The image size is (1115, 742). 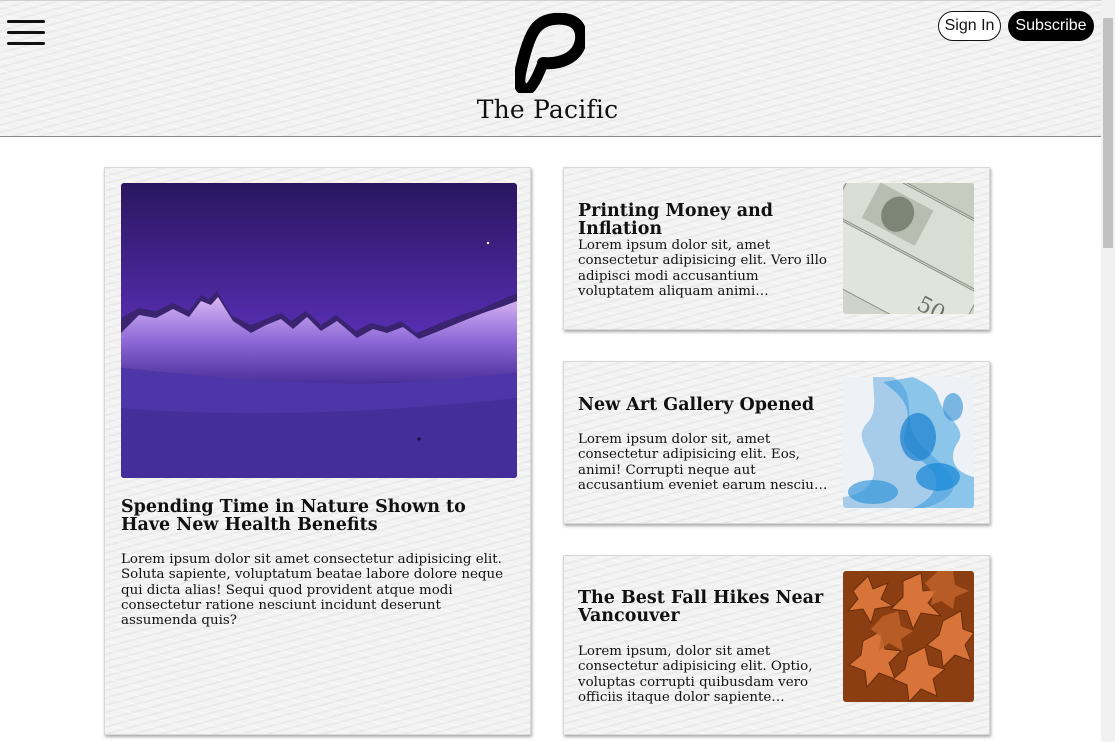 I want to click on blue-ink-photo, so click(x=908, y=442).